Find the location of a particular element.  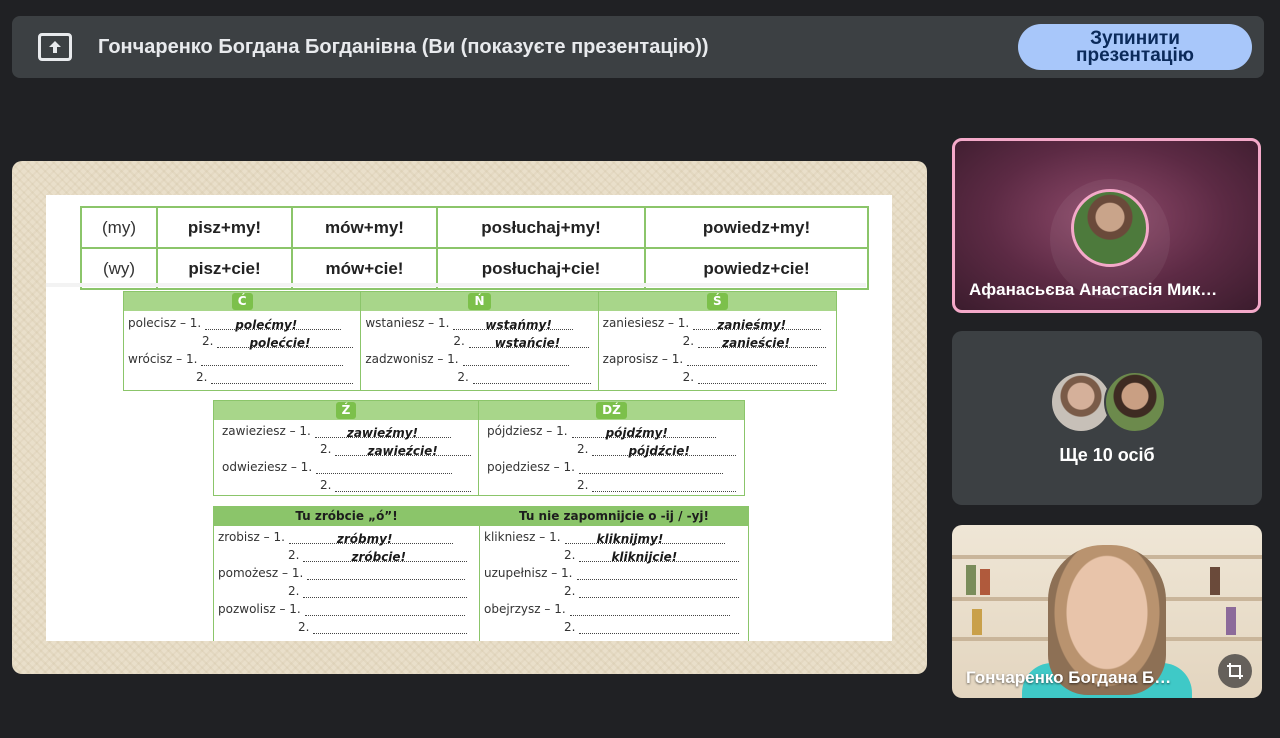

letter-tag: Ń is located at coordinates (479, 301).